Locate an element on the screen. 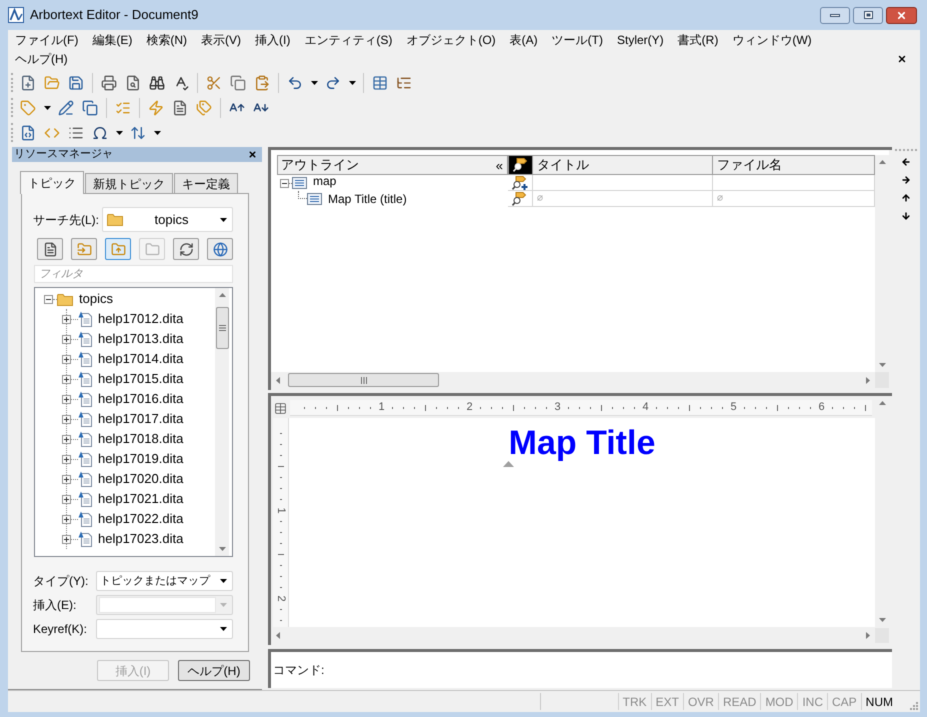  table-grid-icon is located at coordinates (280, 408).